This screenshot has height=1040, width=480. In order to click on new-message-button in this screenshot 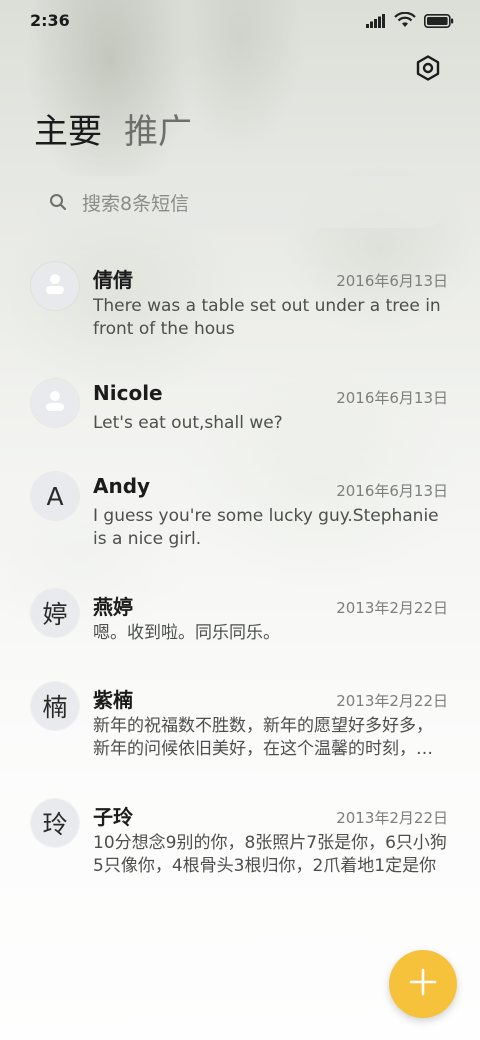, I will do `click(423, 984)`.